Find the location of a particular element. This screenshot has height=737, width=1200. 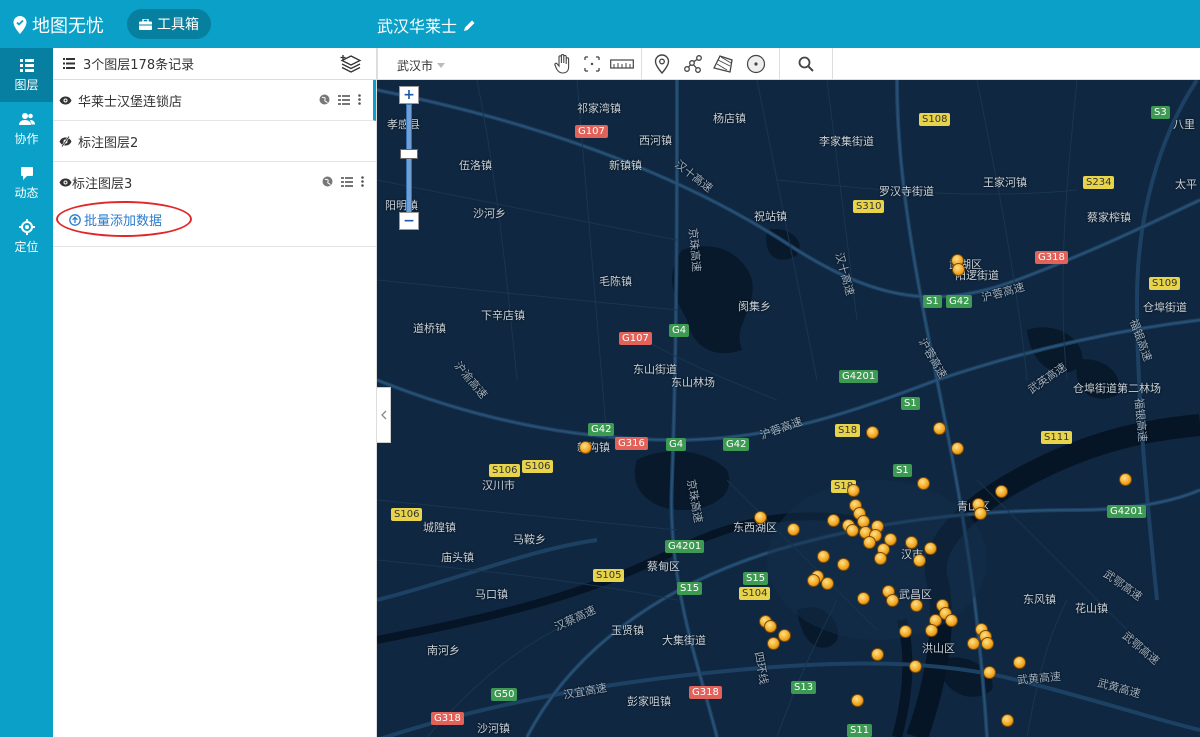

layer-name: 华莱士汉堡连锁店 is located at coordinates (130, 102).